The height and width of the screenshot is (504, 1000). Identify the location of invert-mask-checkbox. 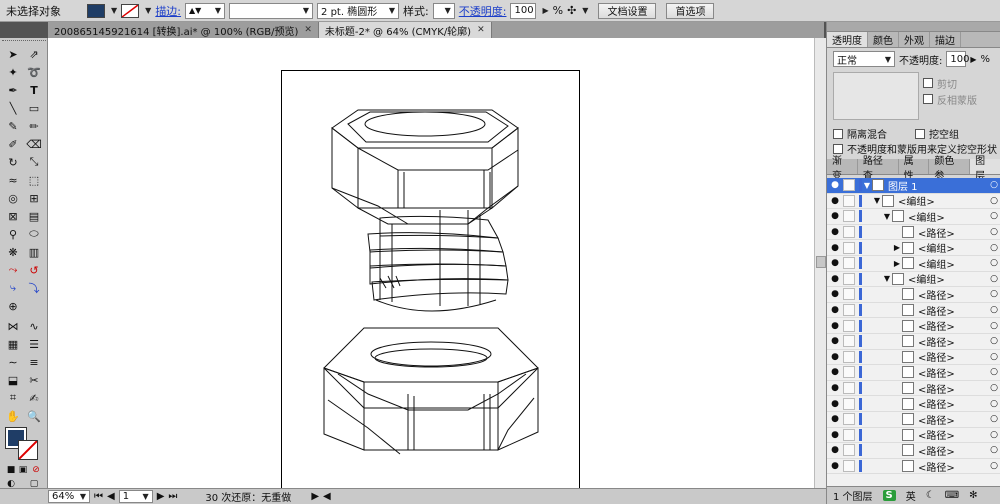
(928, 99).